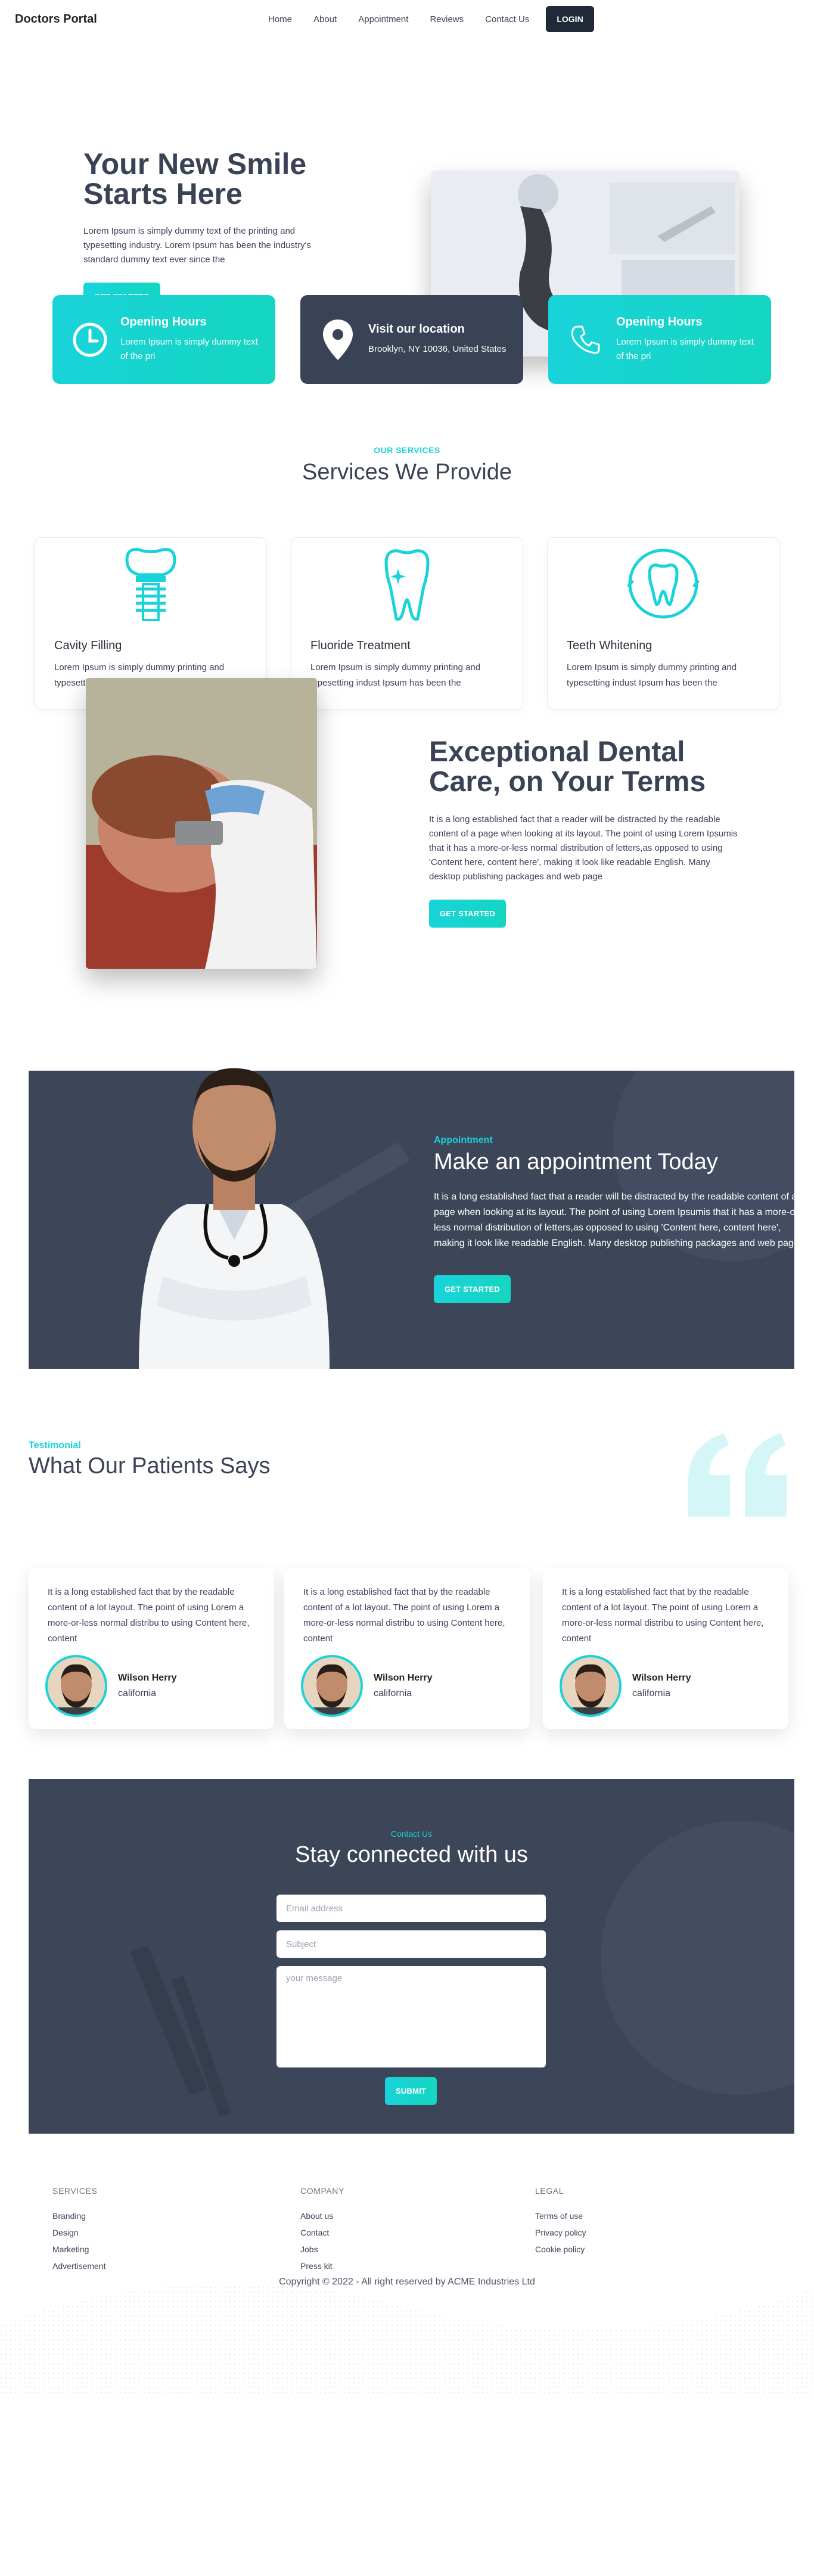 The width and height of the screenshot is (814, 2576). I want to click on brand-logo: Doctors Portal, so click(56, 19).